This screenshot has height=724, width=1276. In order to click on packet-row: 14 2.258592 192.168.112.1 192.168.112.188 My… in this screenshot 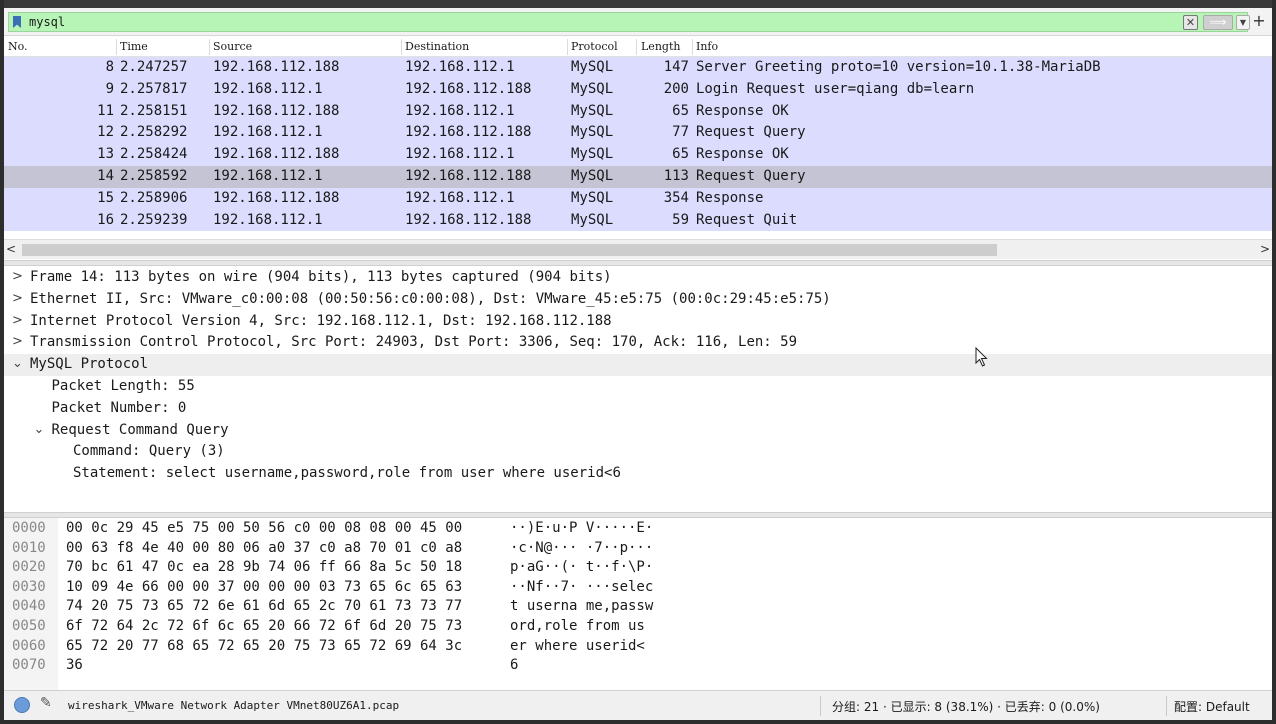, I will do `click(638, 176)`.